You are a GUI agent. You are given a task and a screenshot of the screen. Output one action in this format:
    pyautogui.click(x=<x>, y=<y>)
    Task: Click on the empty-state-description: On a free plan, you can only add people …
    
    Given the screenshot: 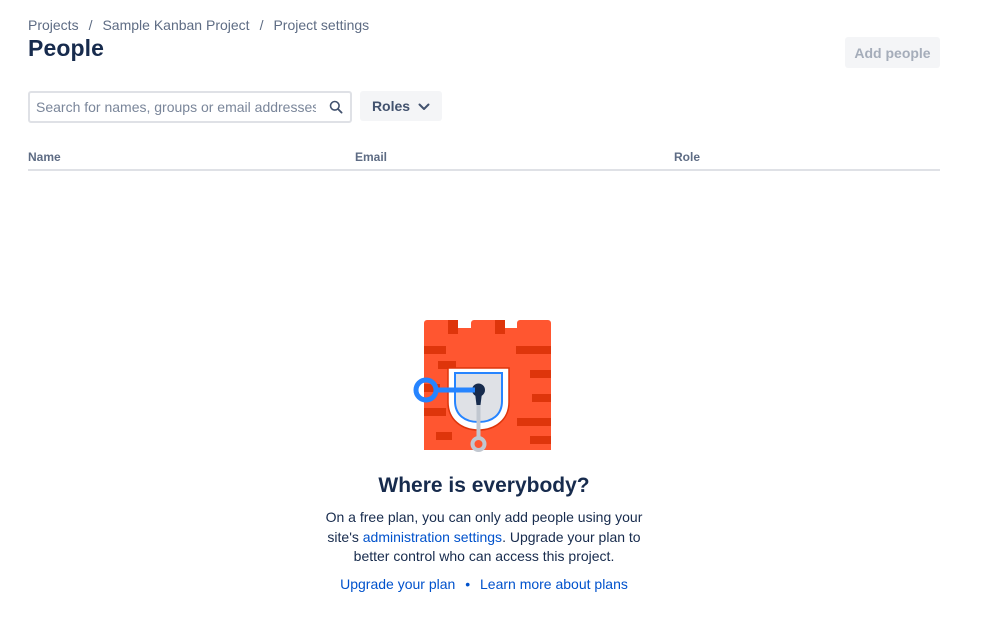 What is the action you would take?
    pyautogui.click(x=484, y=537)
    